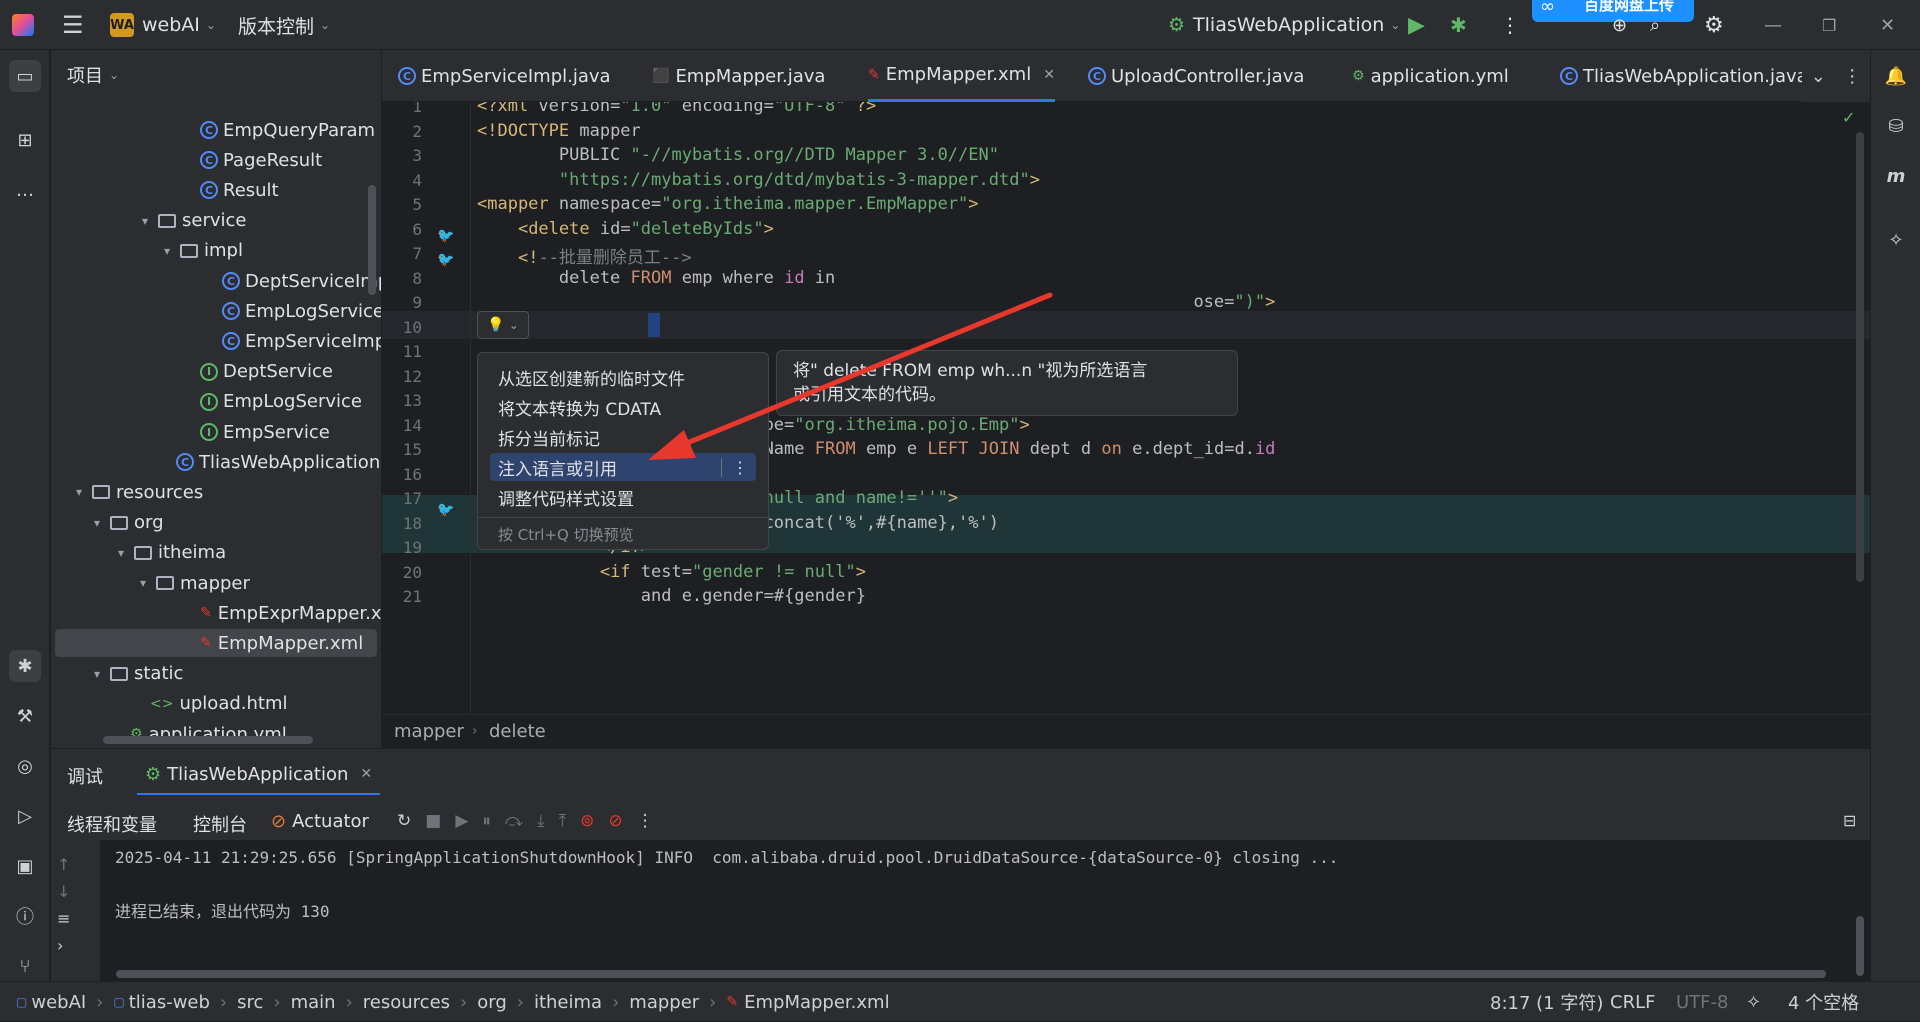 The height and width of the screenshot is (1022, 1920). Describe the element at coordinates (584, 255) in the screenshot. I see `code-line: <!--批量删除员工-->` at that location.